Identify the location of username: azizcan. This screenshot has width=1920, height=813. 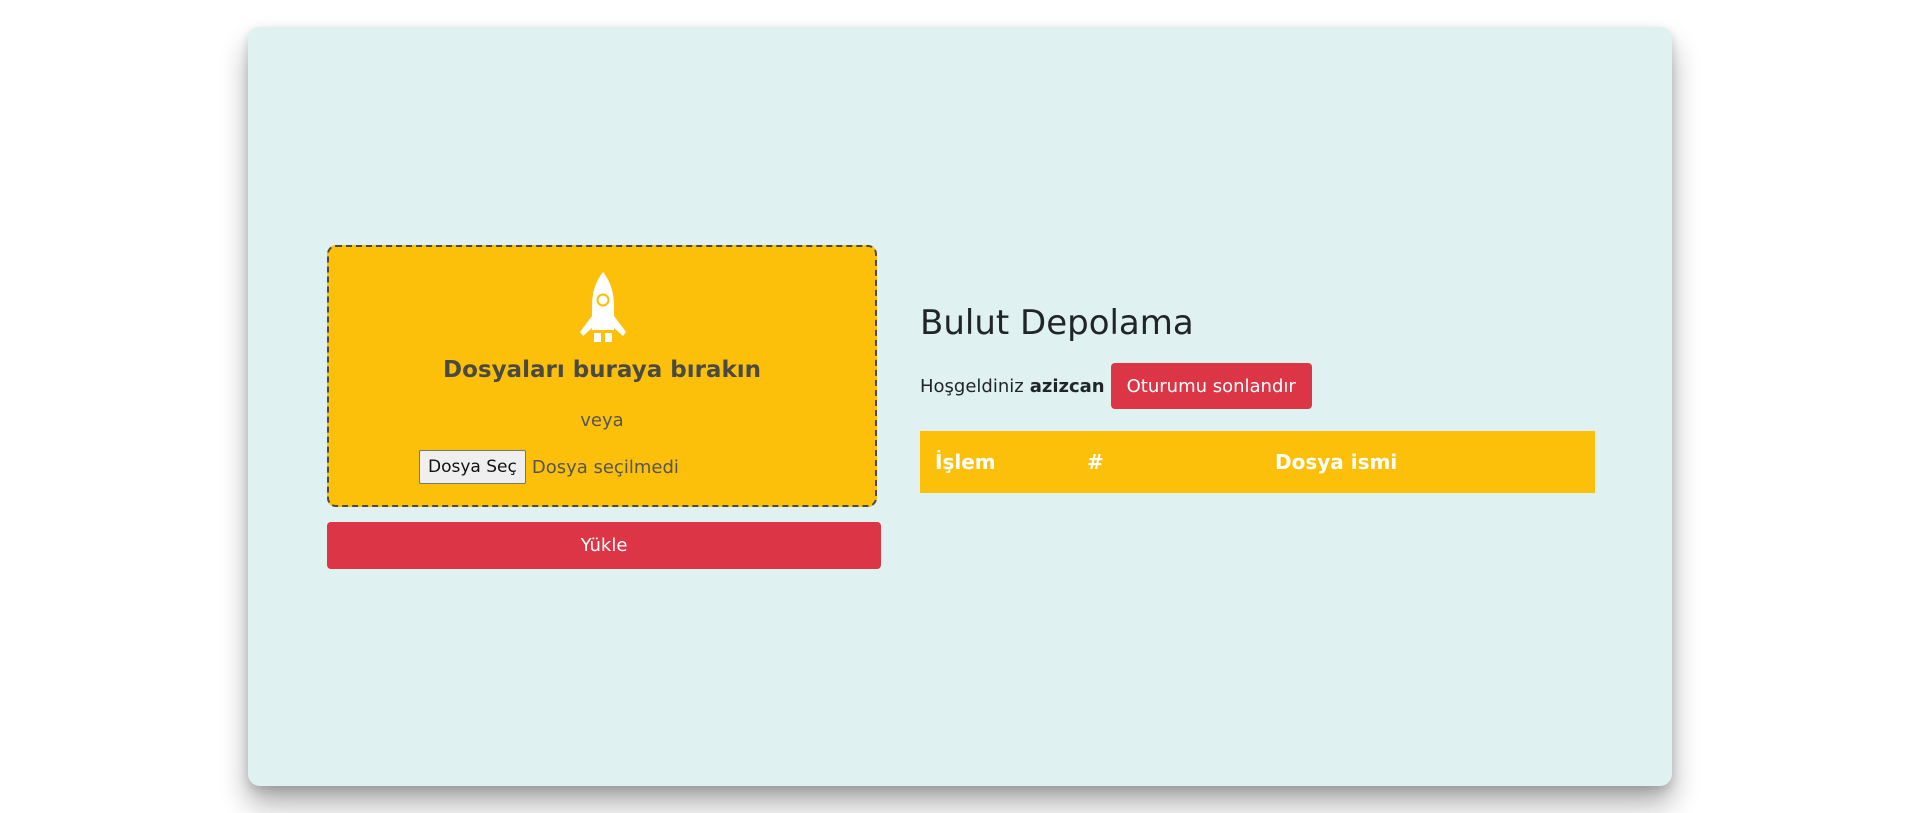
(1067, 386).